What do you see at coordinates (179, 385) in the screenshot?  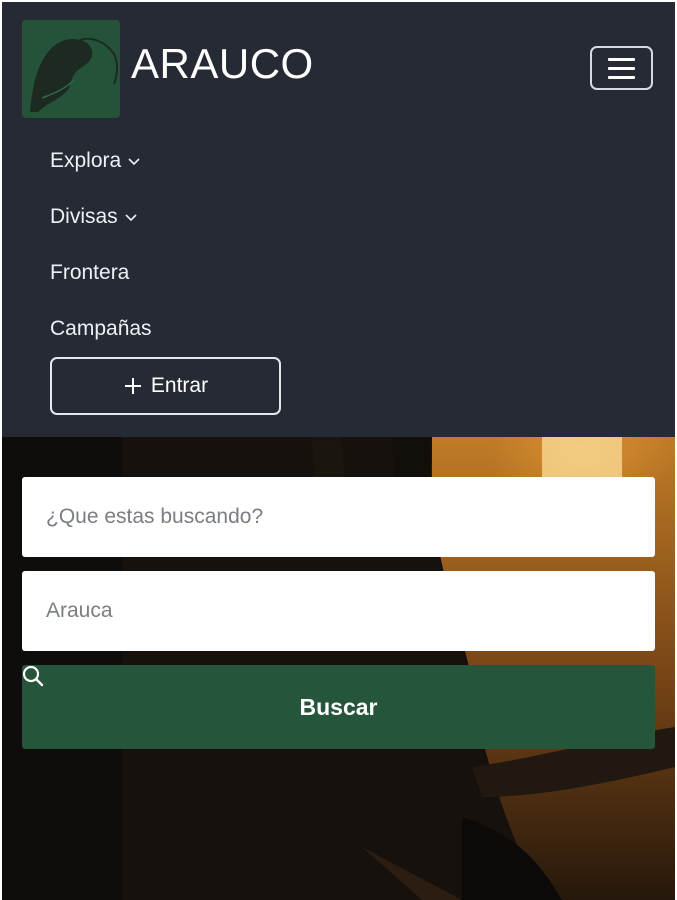 I see `login-button-label: Entrar` at bounding box center [179, 385].